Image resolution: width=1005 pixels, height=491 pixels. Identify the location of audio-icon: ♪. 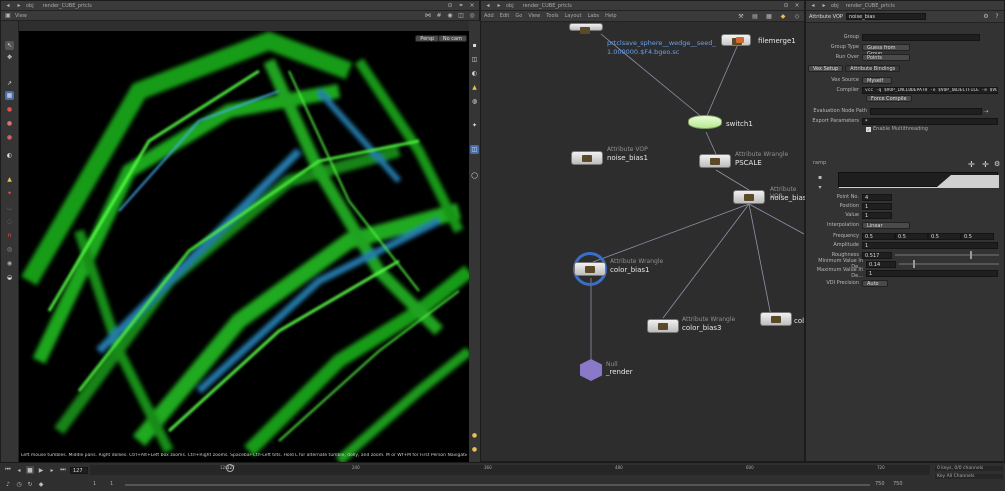
(8, 484).